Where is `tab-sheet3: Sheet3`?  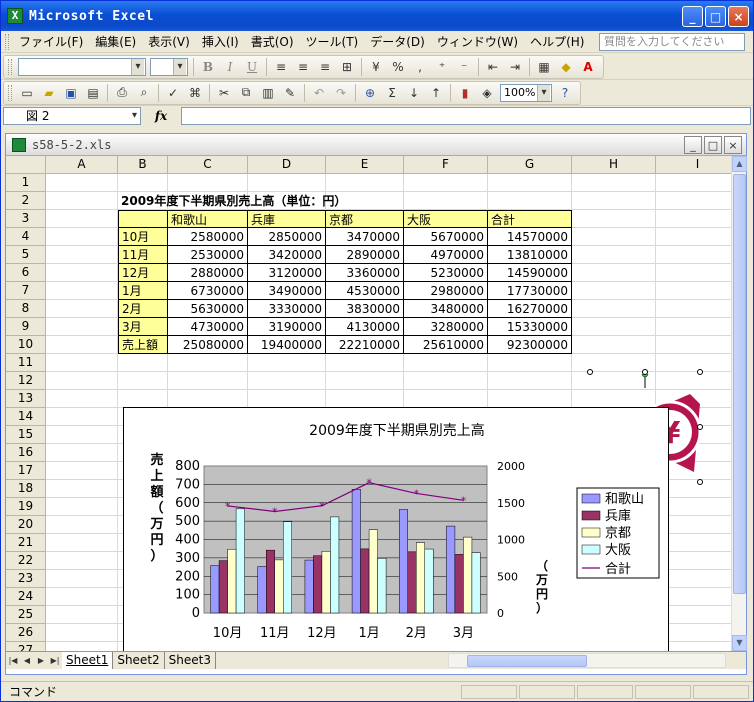
tab-sheet3: Sheet3 is located at coordinates (190, 660).